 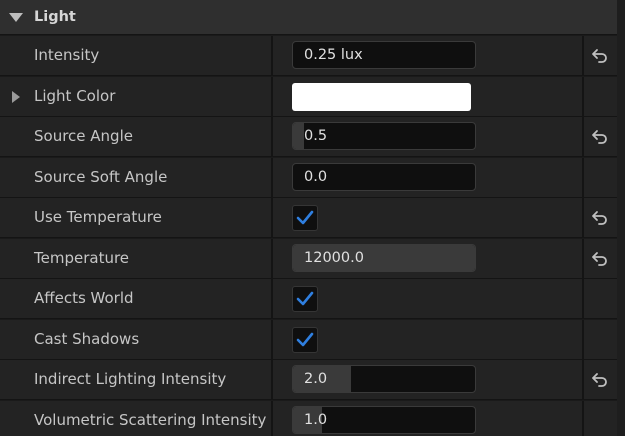 I want to click on property-row-temperature: Temperature 12000.0, so click(x=308, y=259).